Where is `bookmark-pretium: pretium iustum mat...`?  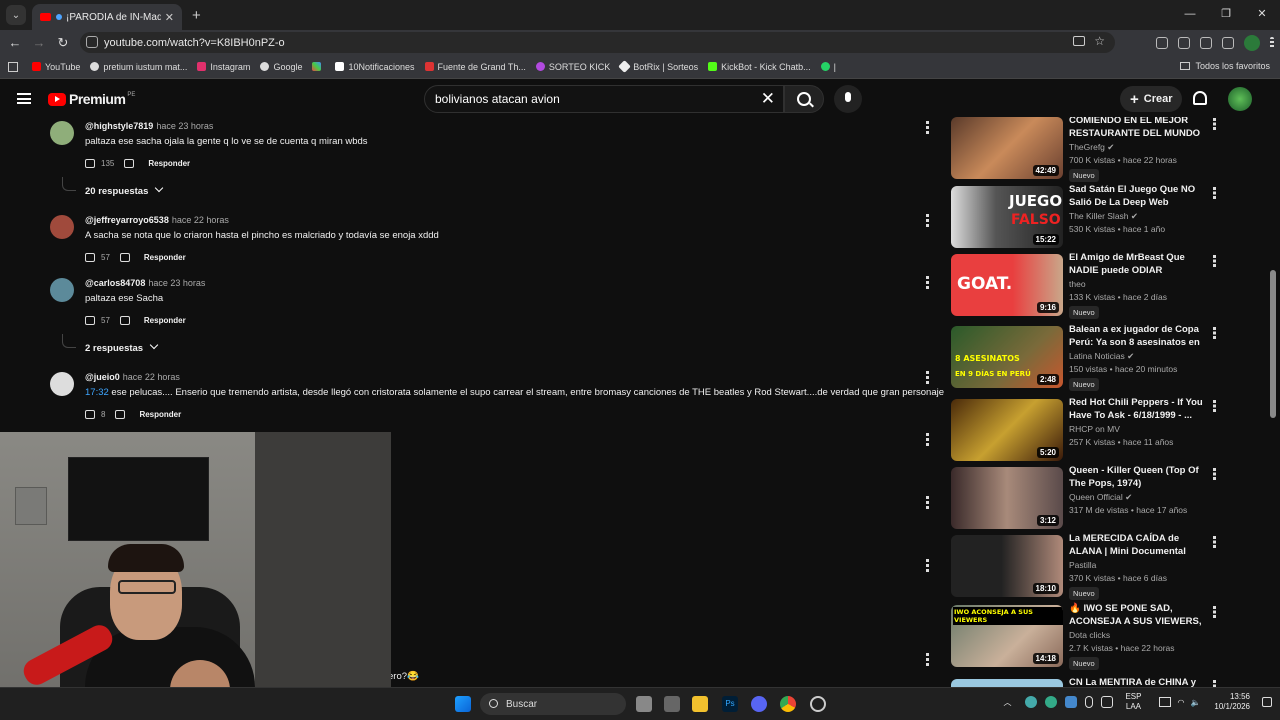 bookmark-pretium: pretium iustum mat... is located at coordinates (138, 67).